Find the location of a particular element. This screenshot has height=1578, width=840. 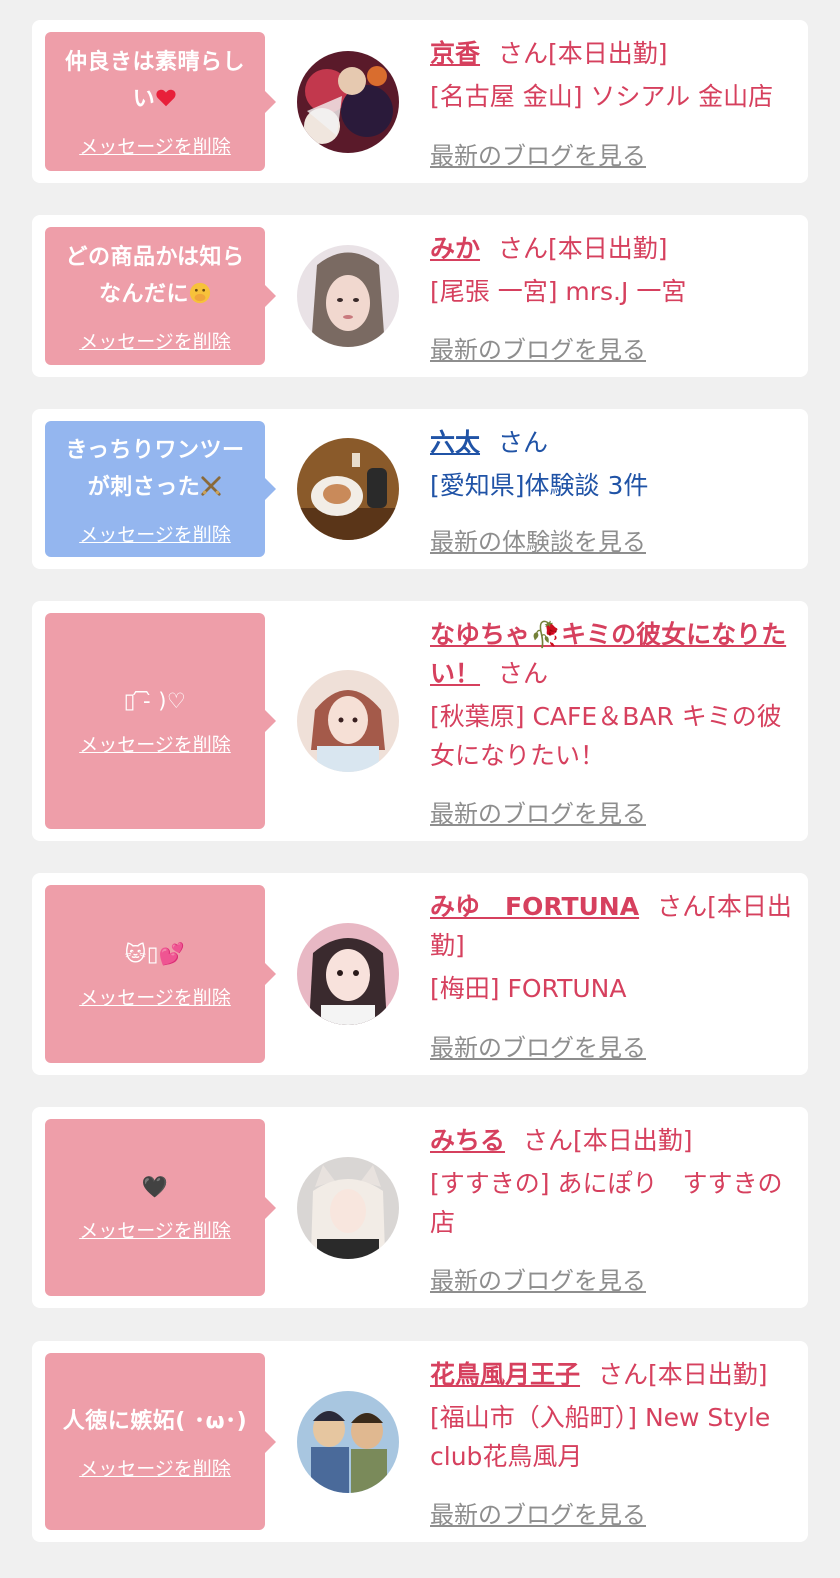

latest-review-link: 最新の体験談を見る is located at coordinates (538, 539).